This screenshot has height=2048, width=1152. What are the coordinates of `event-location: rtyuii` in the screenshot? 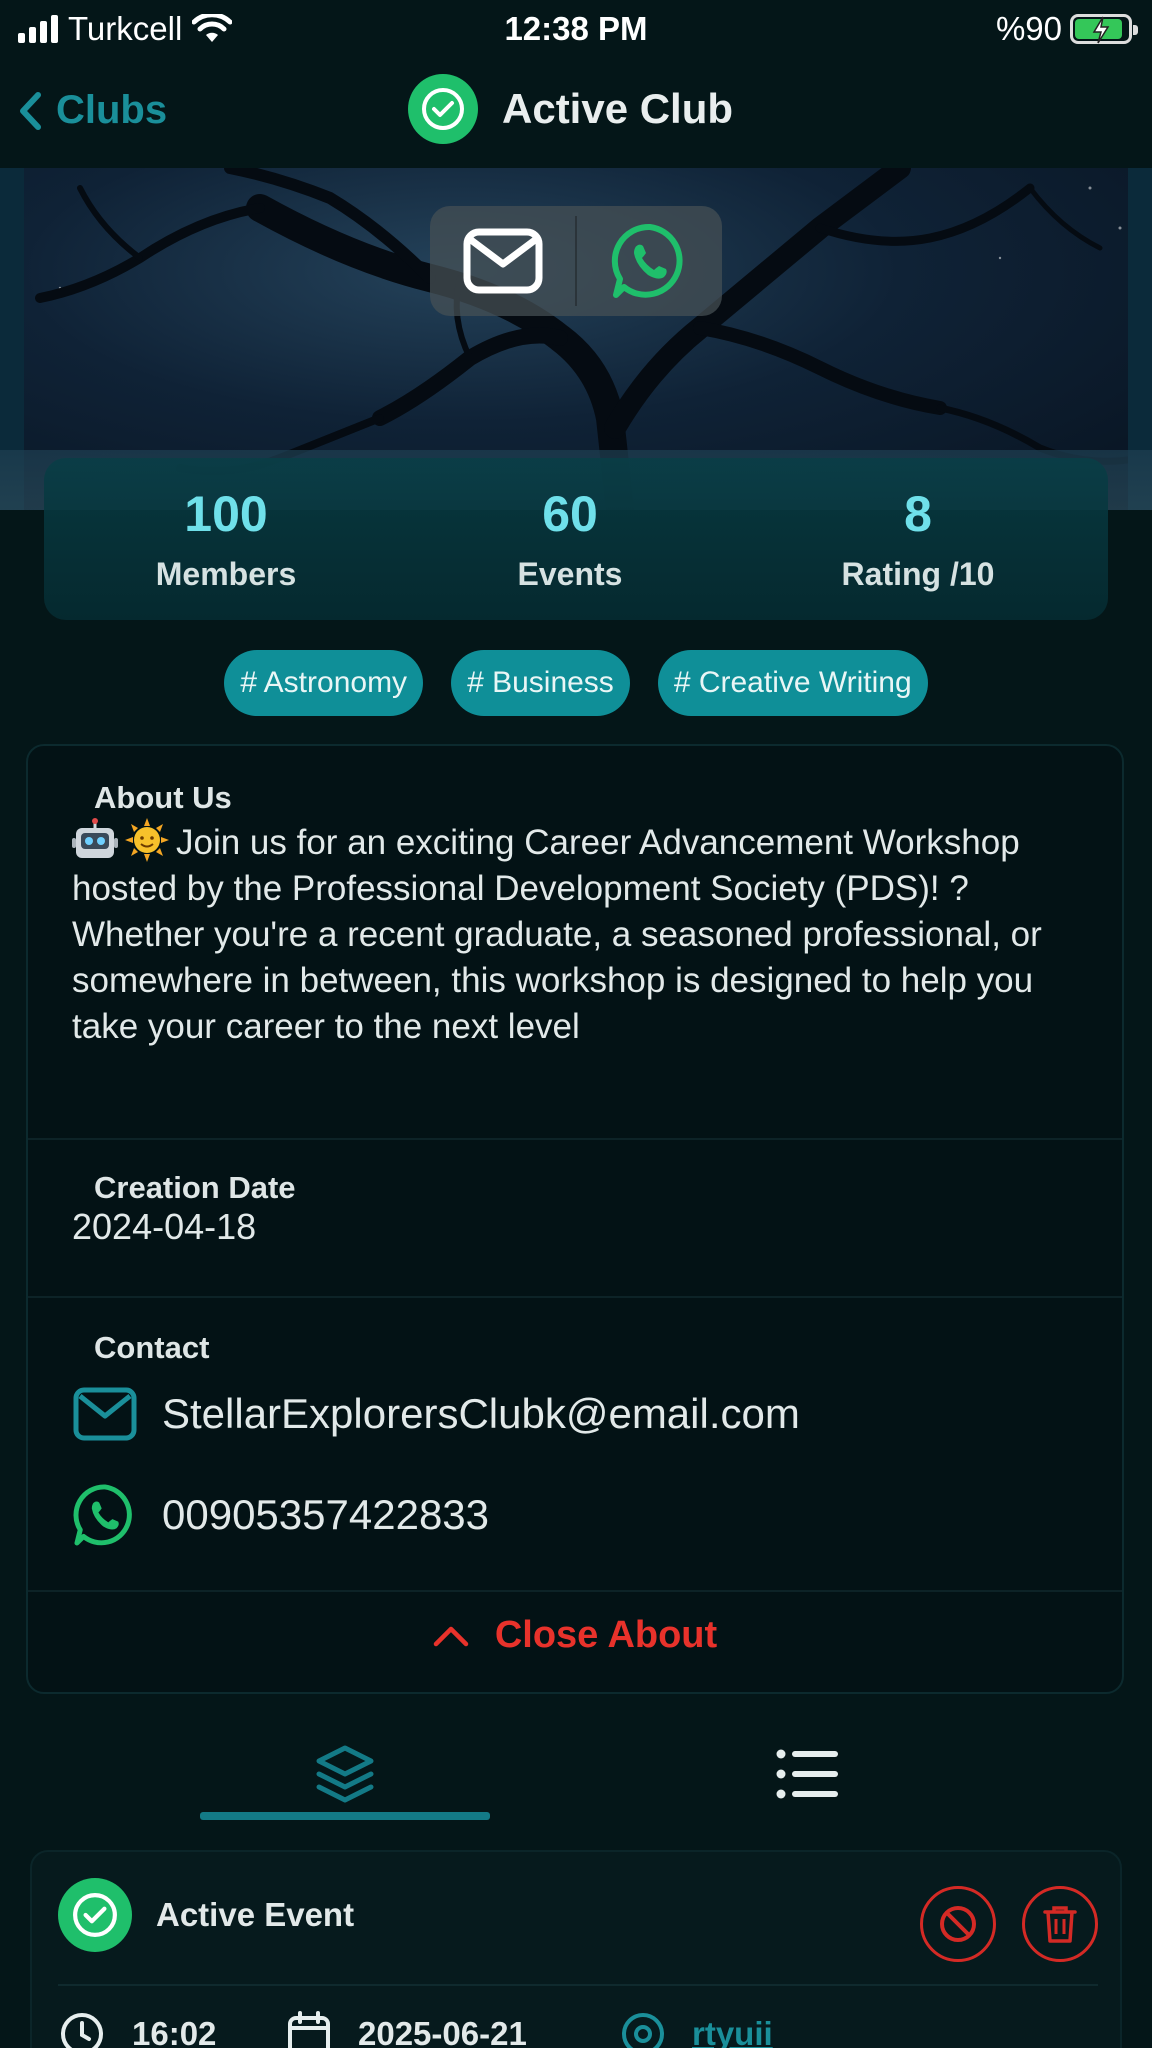 It's located at (696, 2029).